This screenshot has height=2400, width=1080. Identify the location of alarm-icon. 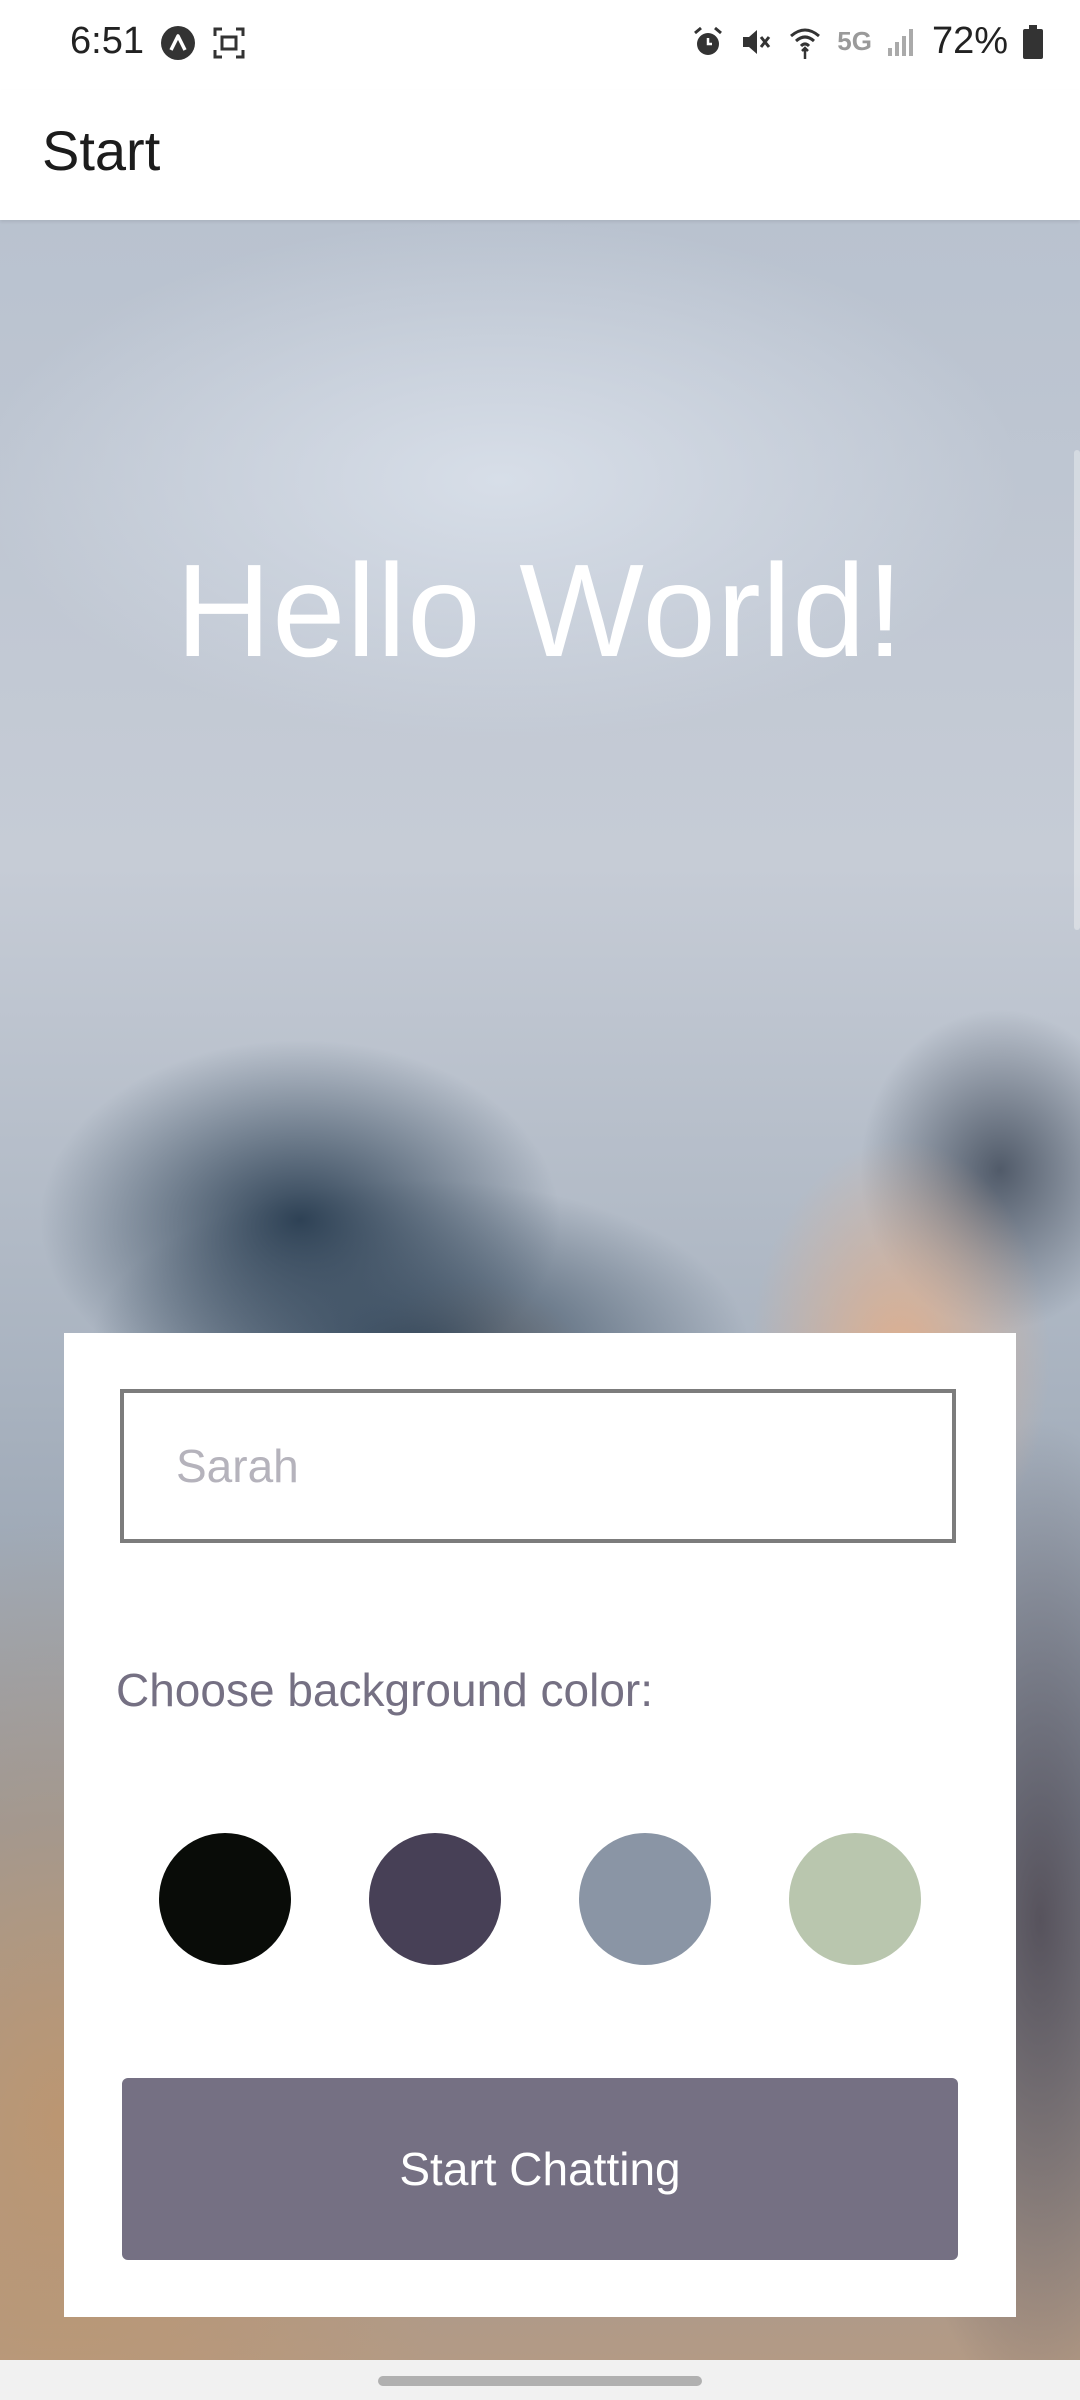
(708, 40).